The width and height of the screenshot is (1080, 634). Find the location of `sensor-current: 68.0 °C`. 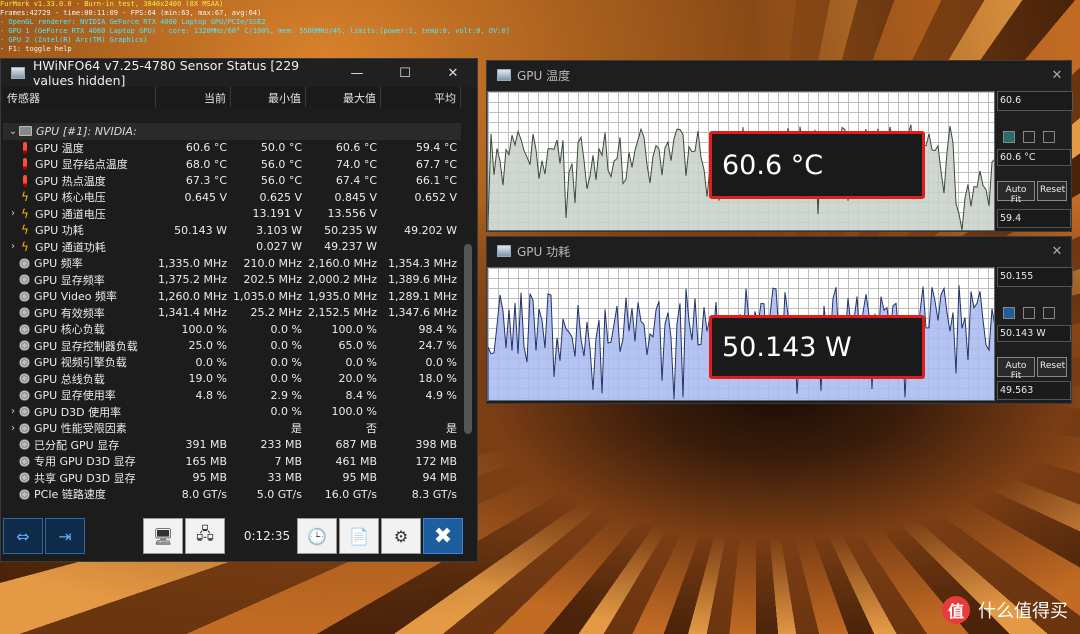

sensor-current: 68.0 °C is located at coordinates (206, 164).